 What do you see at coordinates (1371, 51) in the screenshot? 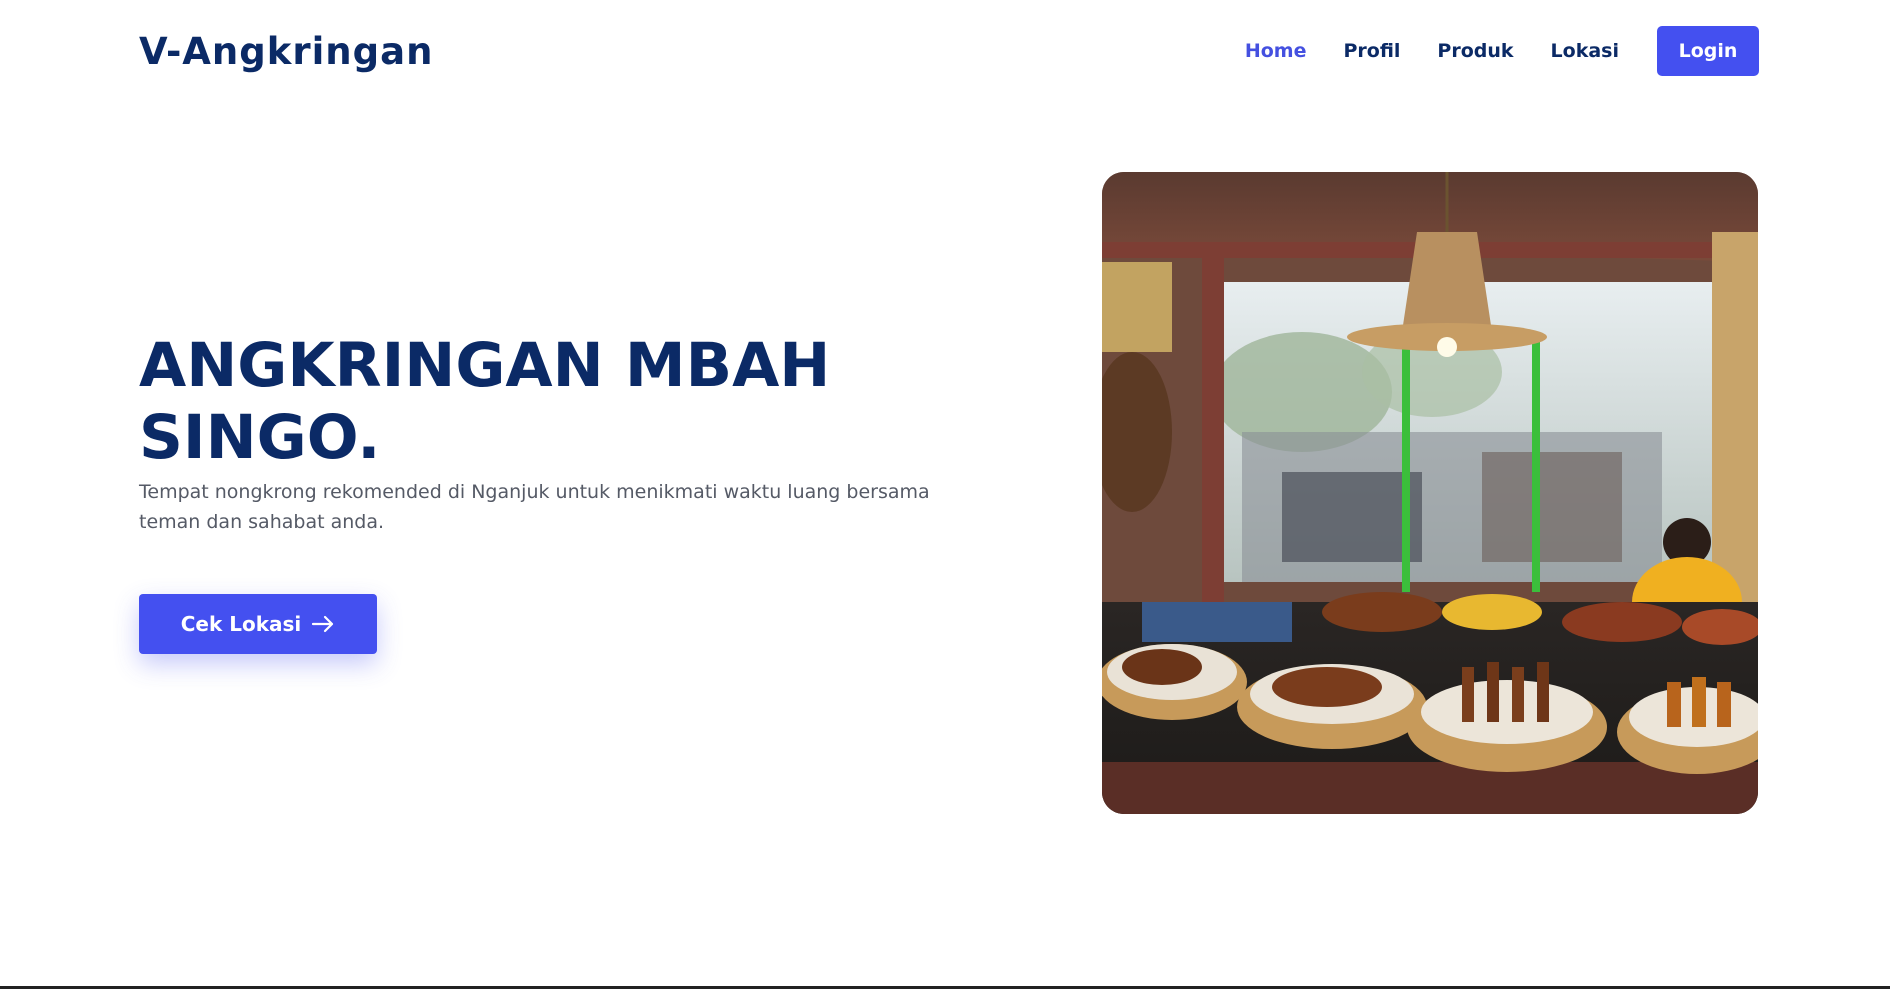
I see `nav-link-profil: Profil` at bounding box center [1371, 51].